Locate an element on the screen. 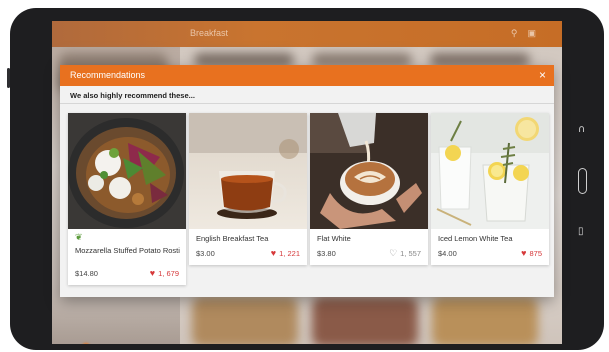 The width and height of the screenshot is (609, 352). dialog-title: Recommendations is located at coordinates (108, 75).